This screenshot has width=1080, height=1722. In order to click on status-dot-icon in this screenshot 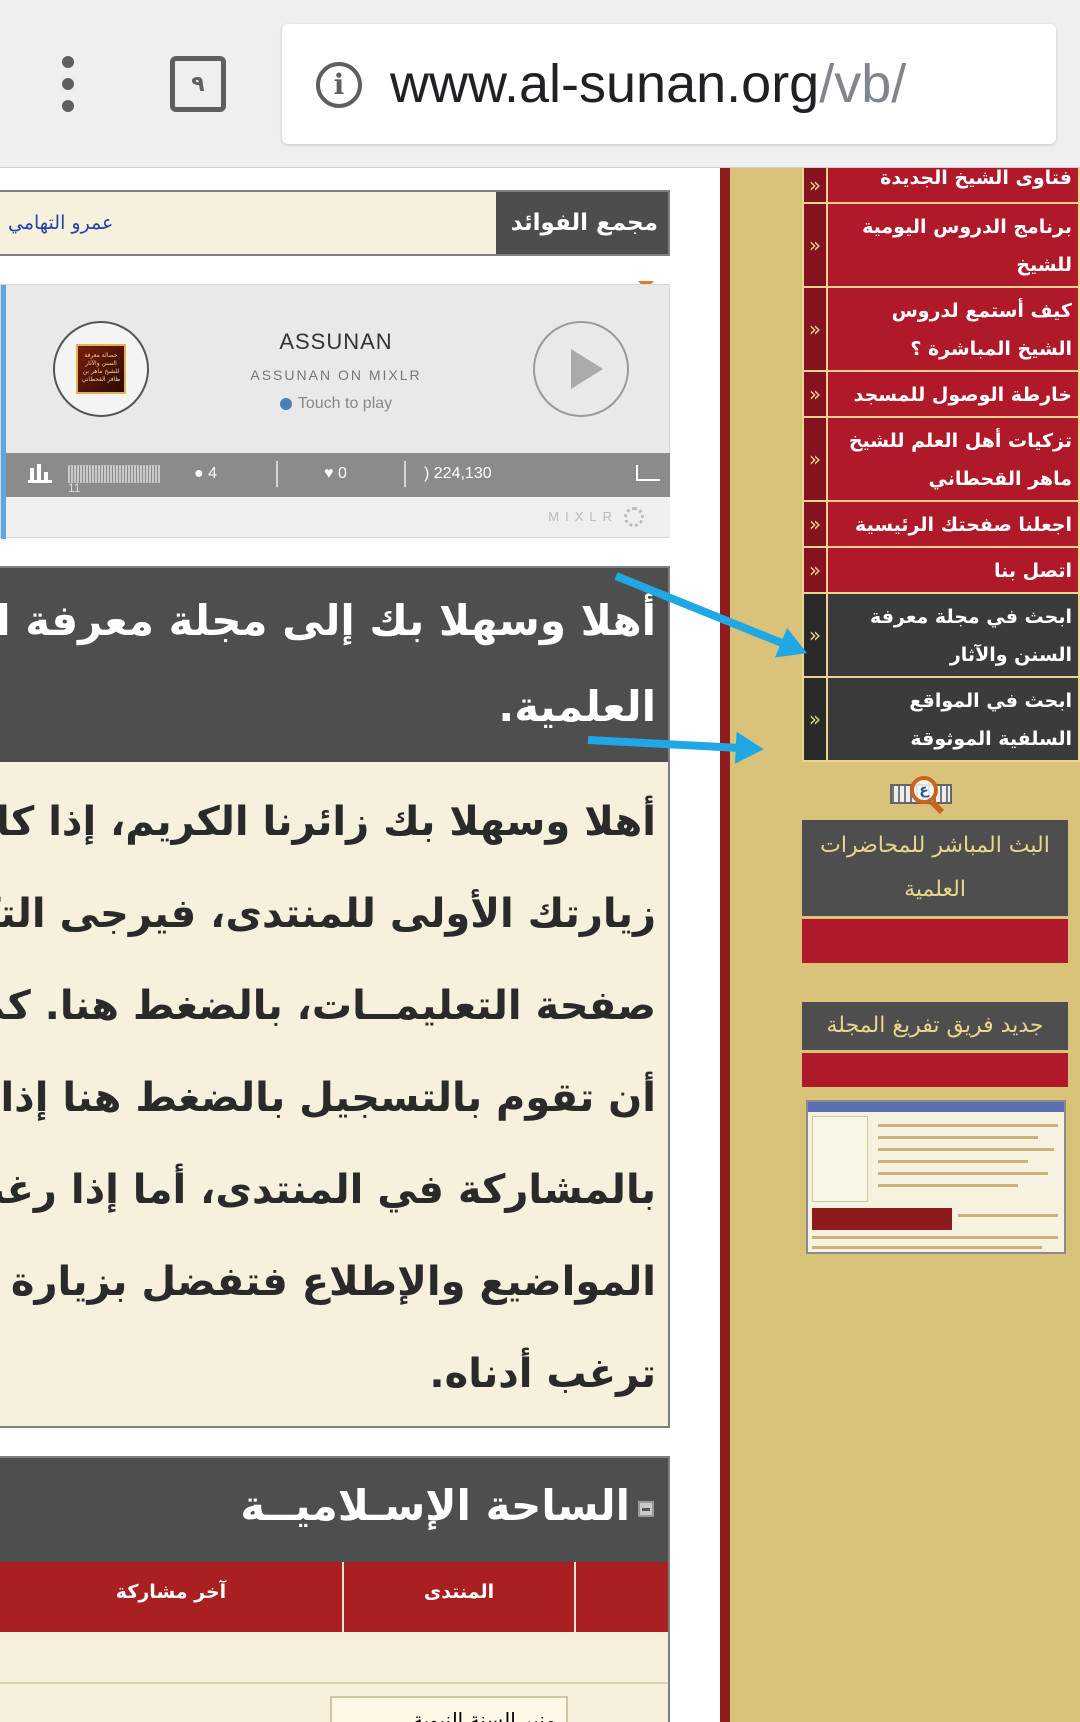, I will do `click(285, 403)`.